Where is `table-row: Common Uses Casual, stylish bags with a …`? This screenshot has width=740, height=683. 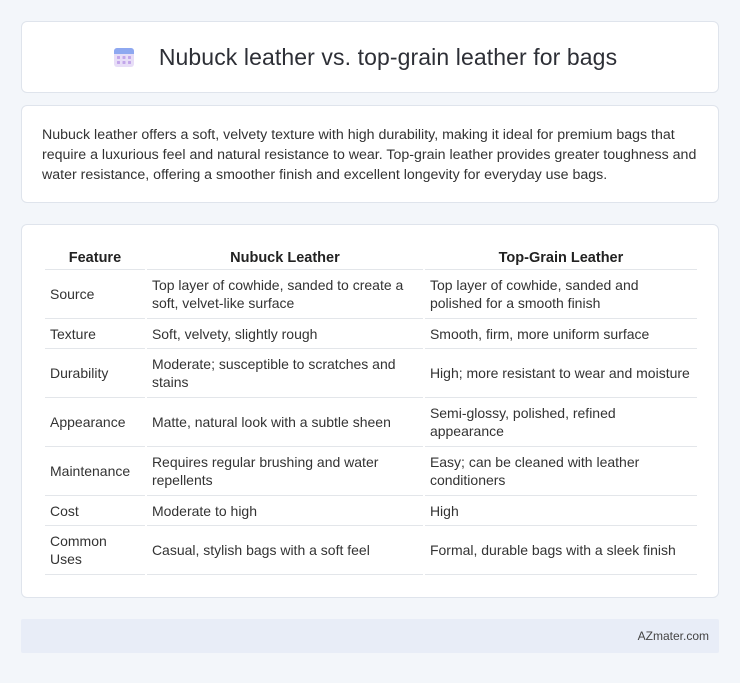 table-row: Common Uses Casual, stylish bags with a … is located at coordinates (371, 550).